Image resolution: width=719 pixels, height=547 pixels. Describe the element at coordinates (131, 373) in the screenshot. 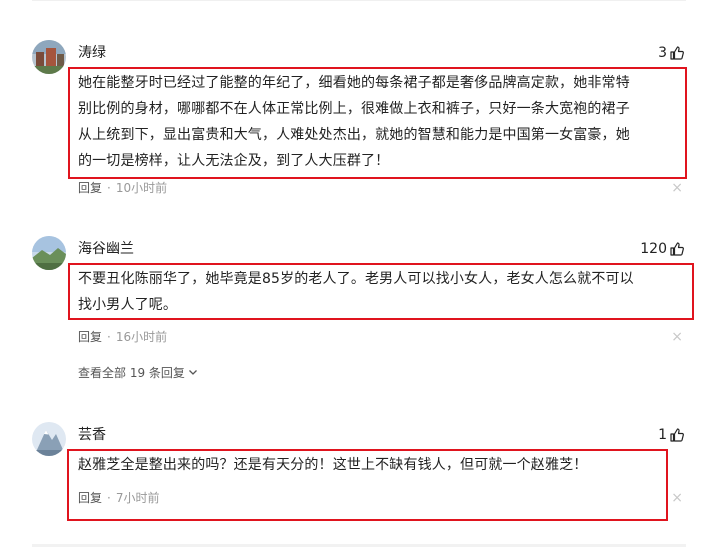

I see `view-all-replies-label: 查看全部 19 条回复` at that location.